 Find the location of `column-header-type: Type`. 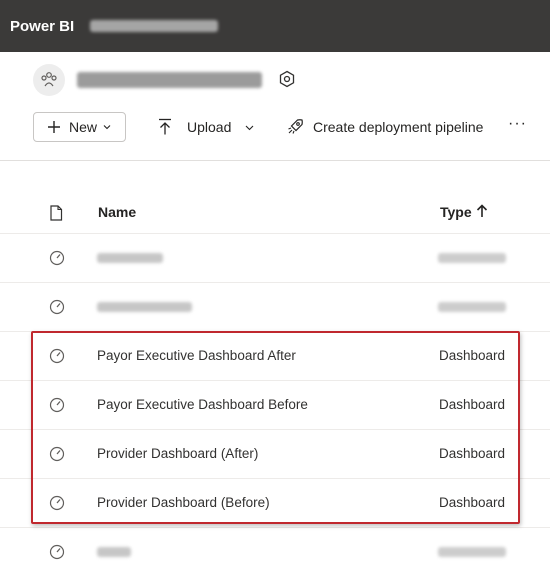

column-header-type: Type is located at coordinates (456, 212).